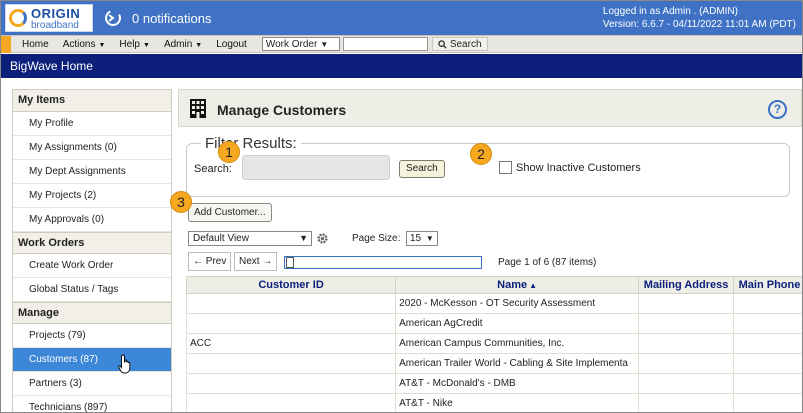 The height and width of the screenshot is (413, 803). I want to click on cell-name: AT&T - Nike, so click(517, 402).